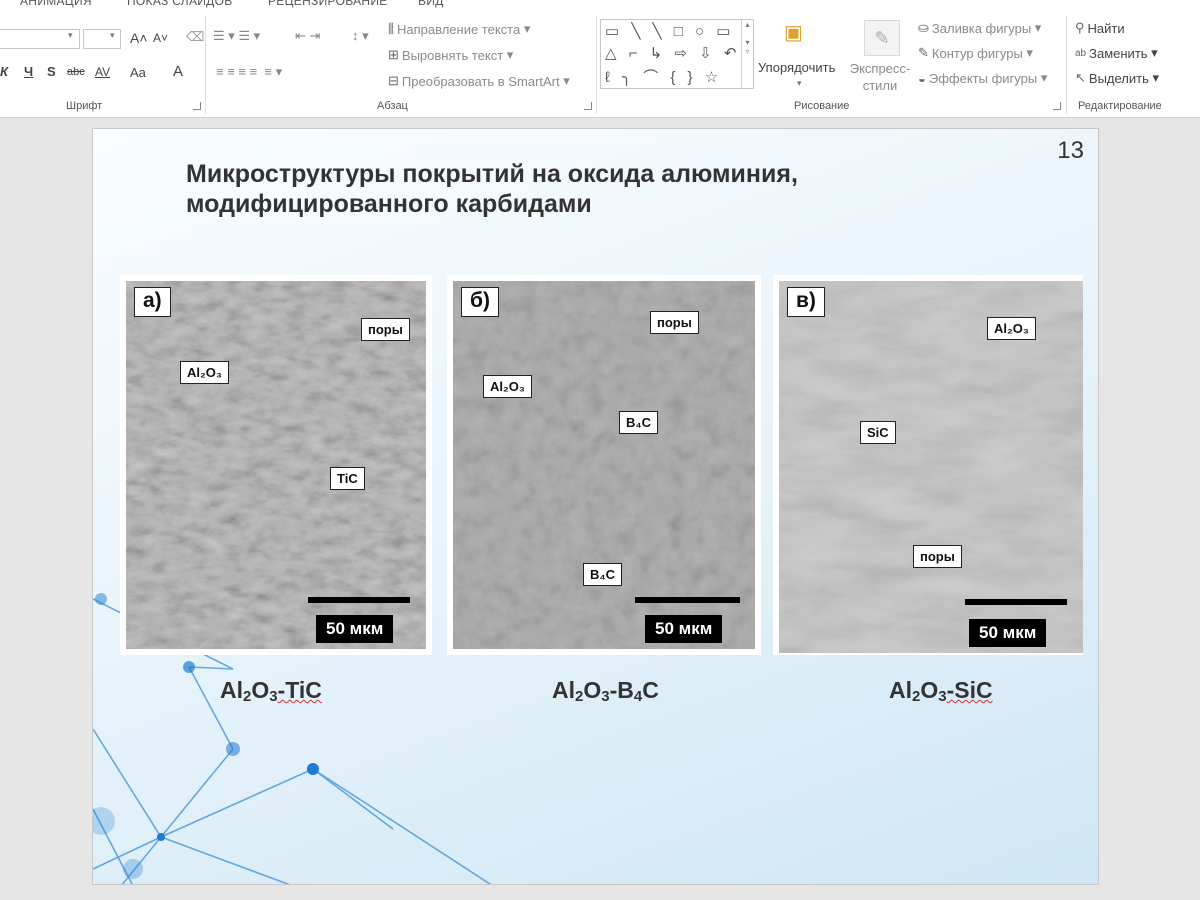 The image size is (1200, 900). What do you see at coordinates (880, 77) in the screenshot?
I see `quick-styles-button: Экспресс-стили` at bounding box center [880, 77].